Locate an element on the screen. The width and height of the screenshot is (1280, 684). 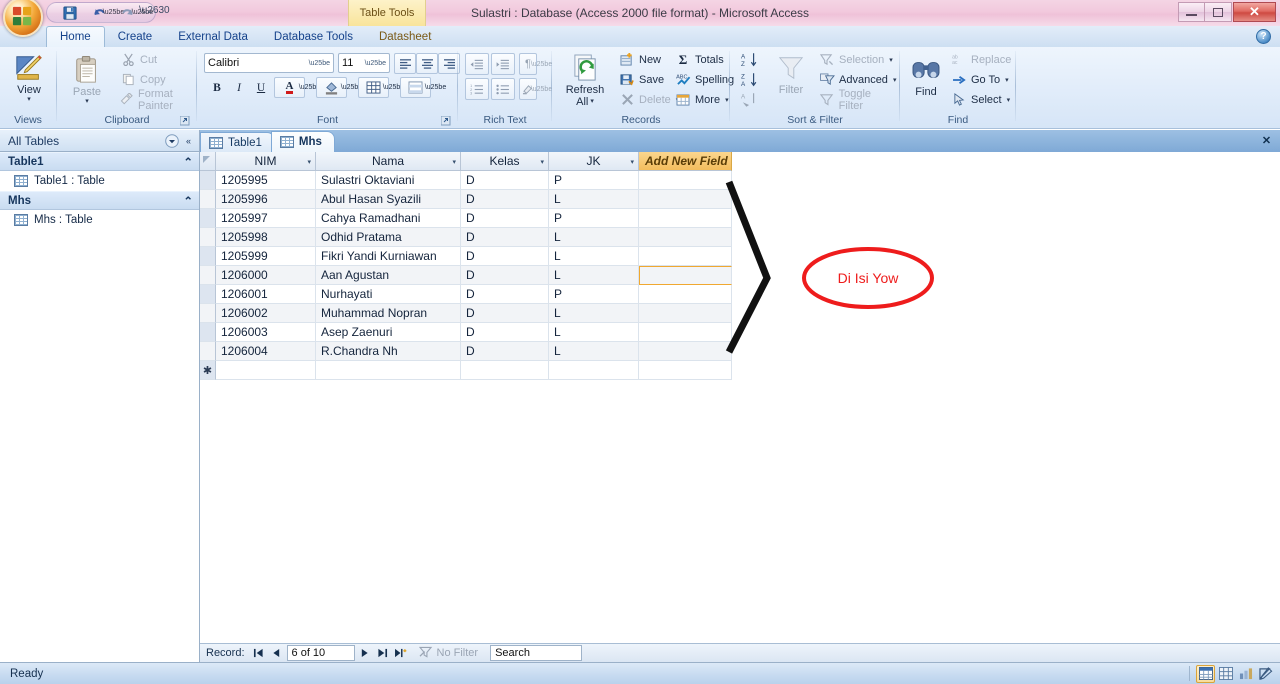
ribbon-tab-home: Home is located at coordinates (75, 36).